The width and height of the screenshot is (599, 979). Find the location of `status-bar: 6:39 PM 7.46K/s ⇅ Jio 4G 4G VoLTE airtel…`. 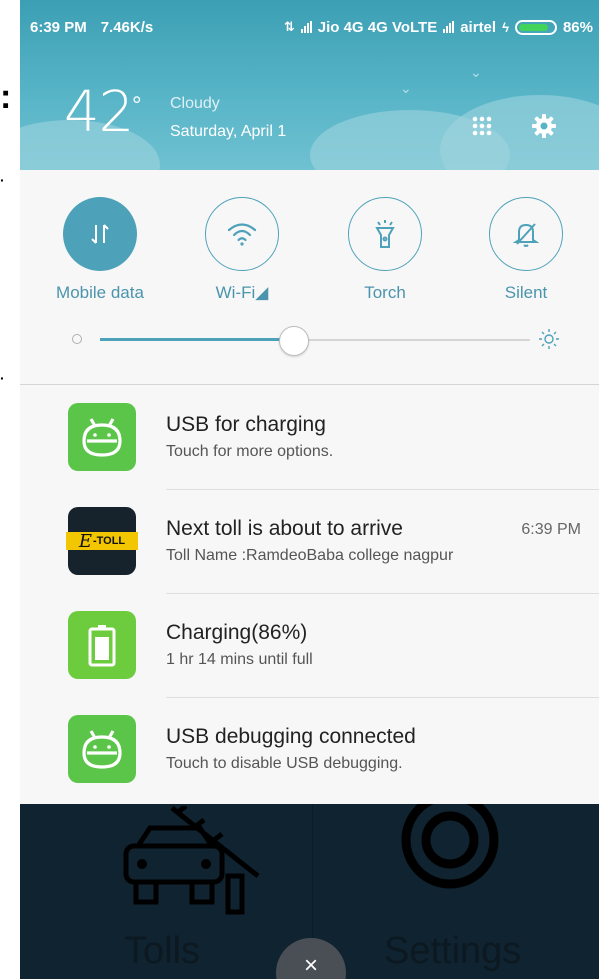

status-bar: 6:39 PM 7.46K/s ⇅ Jio 4G 4G VoLTE airtel… is located at coordinates (311, 27).